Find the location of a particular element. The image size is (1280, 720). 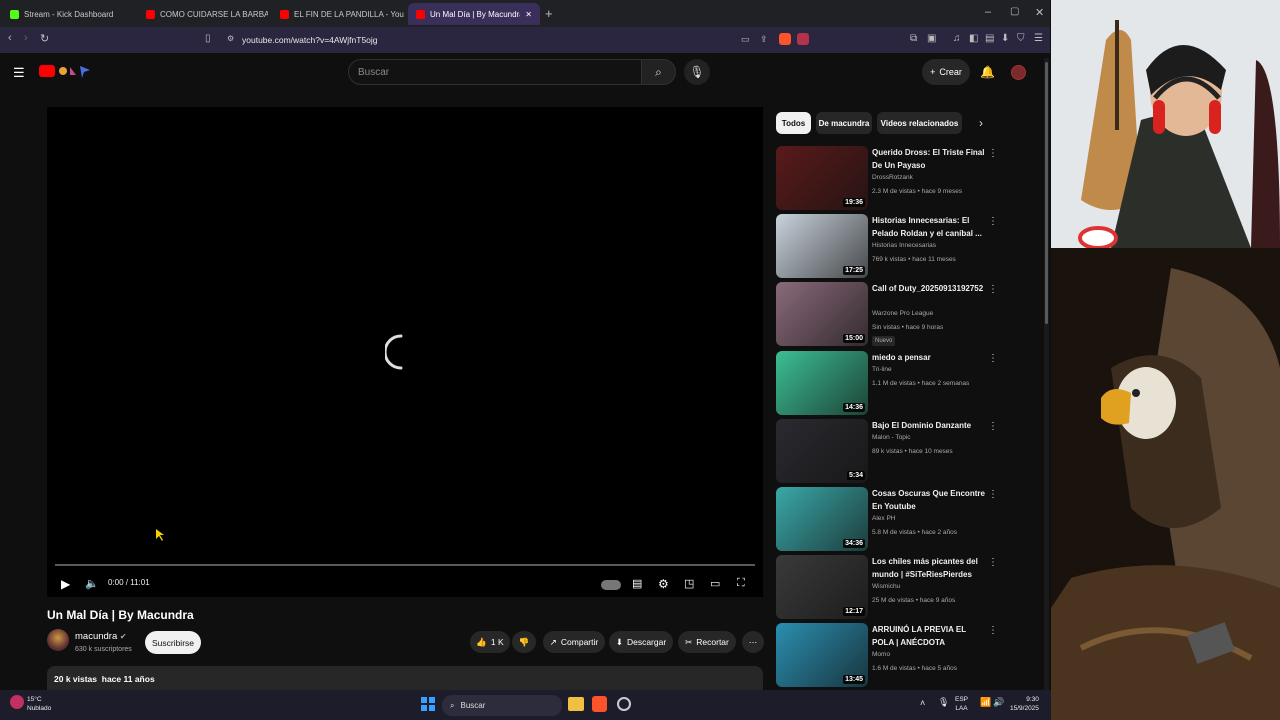

autoplay-toggle is located at coordinates (611, 585).